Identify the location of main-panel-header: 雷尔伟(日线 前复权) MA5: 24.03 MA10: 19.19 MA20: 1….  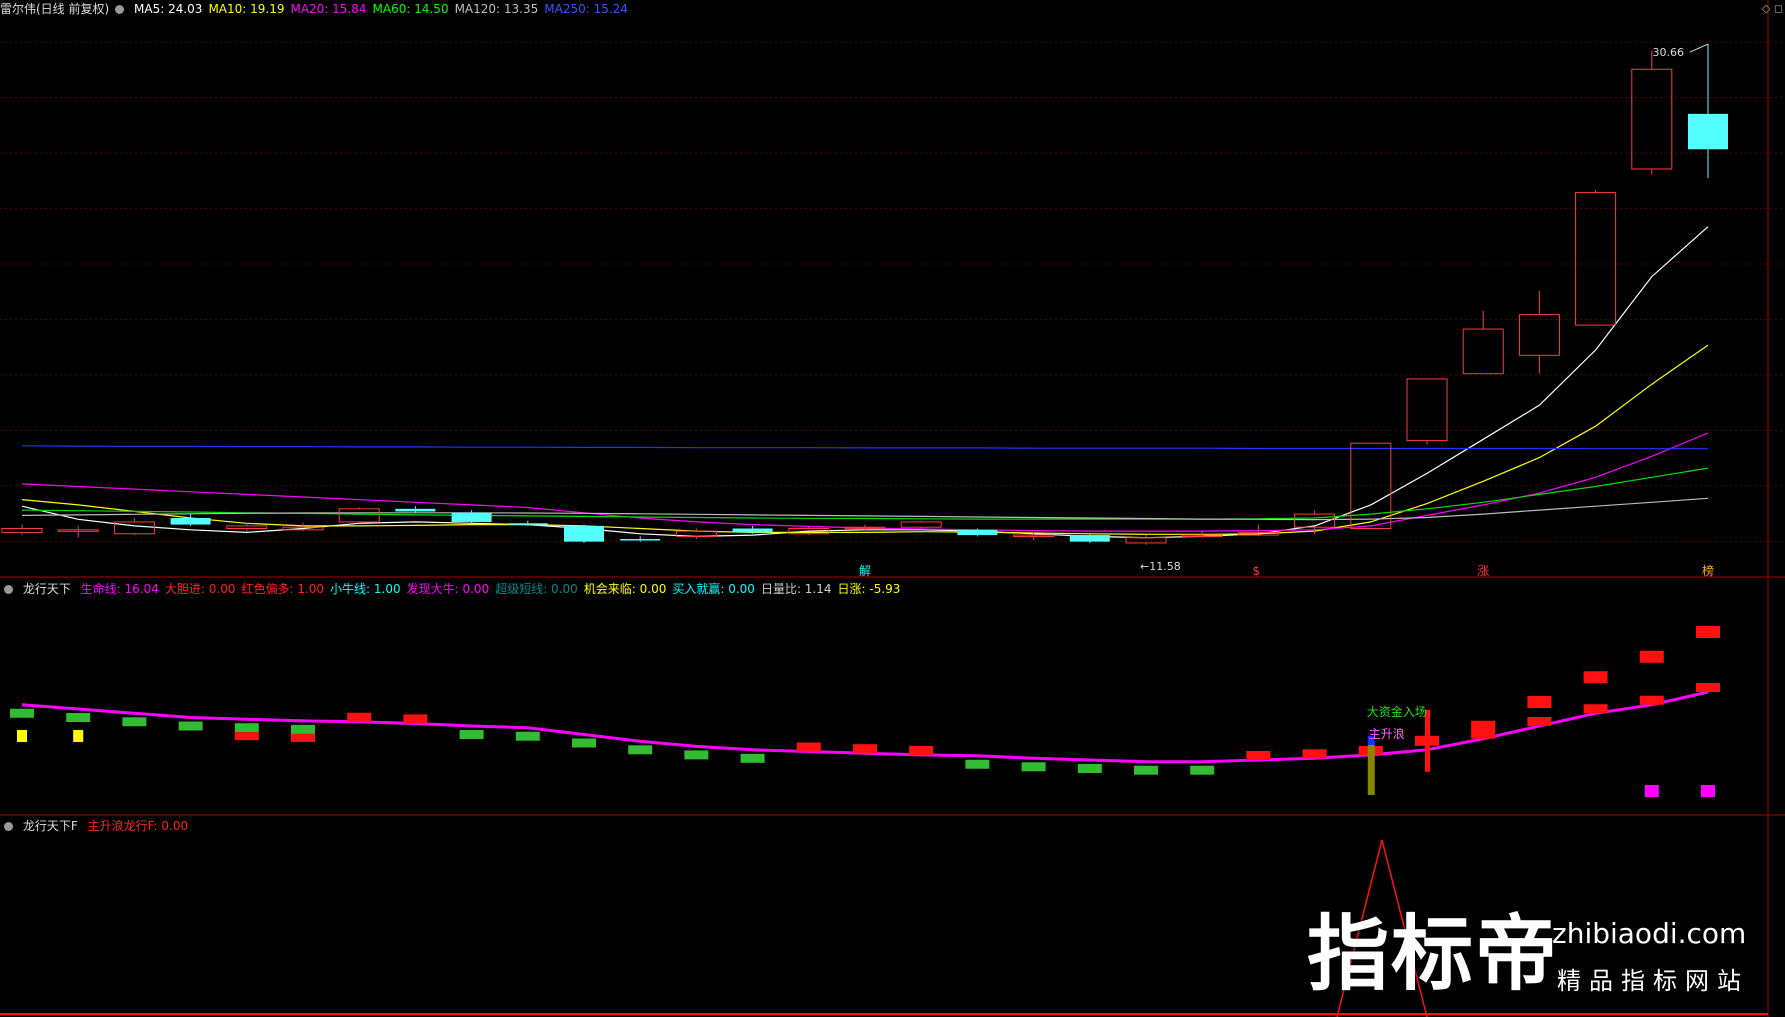
(320, 9).